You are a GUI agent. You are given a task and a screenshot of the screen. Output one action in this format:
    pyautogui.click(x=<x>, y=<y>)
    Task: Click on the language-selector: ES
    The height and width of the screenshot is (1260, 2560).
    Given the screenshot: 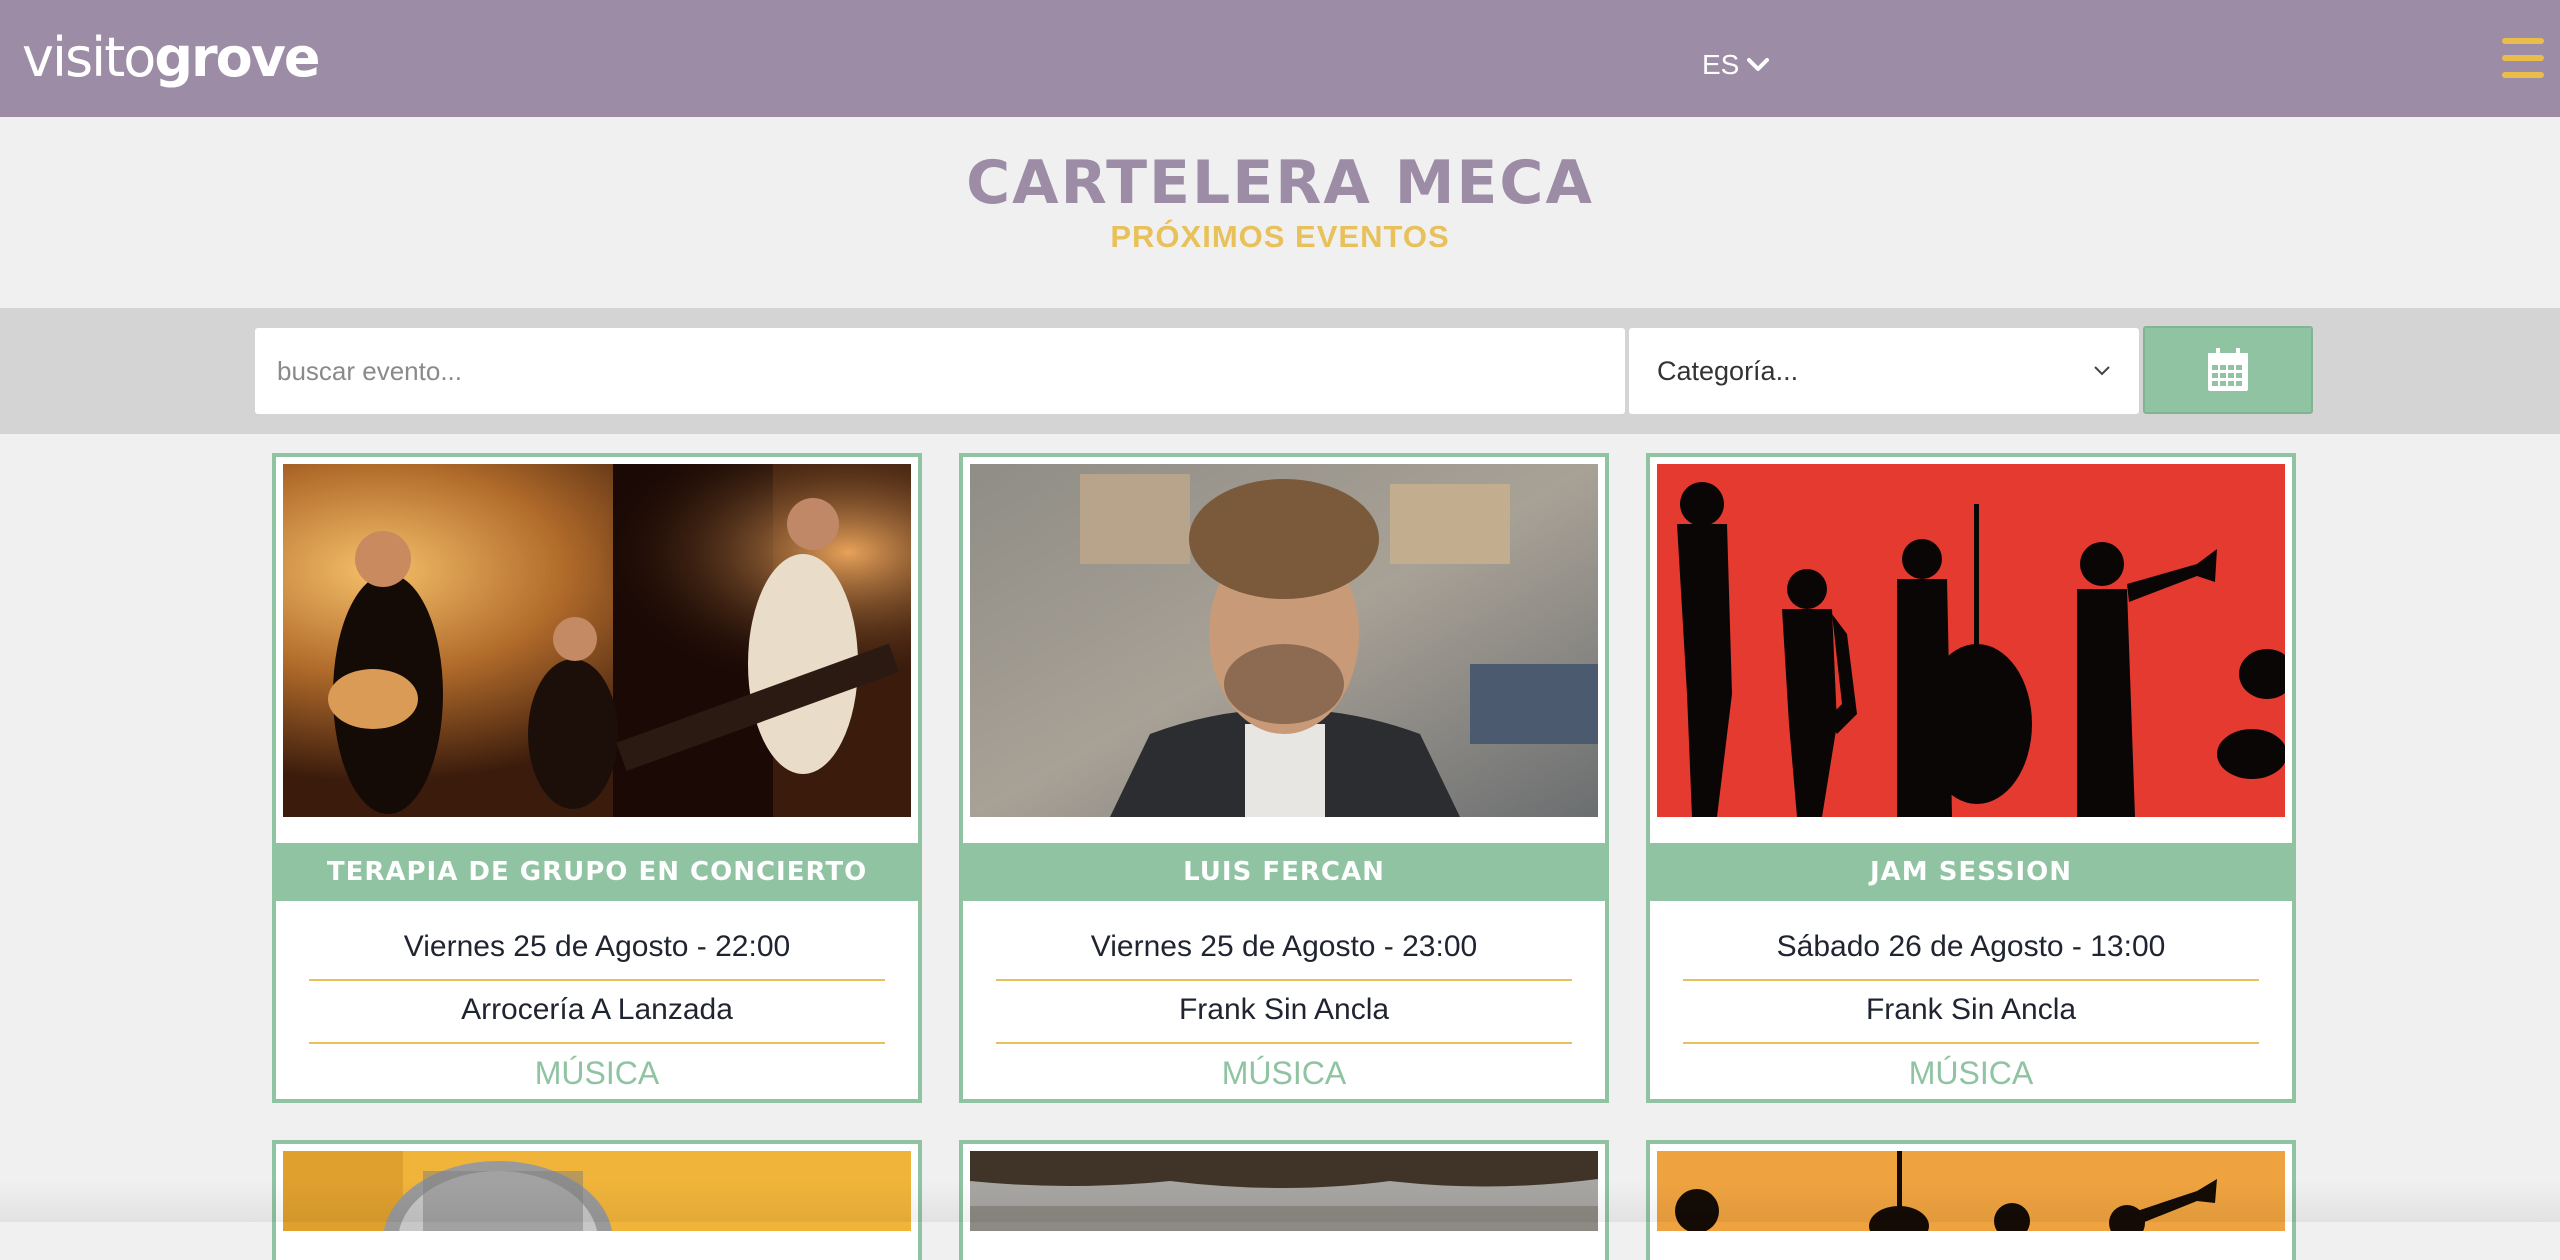 What is the action you would take?
    pyautogui.click(x=1736, y=65)
    